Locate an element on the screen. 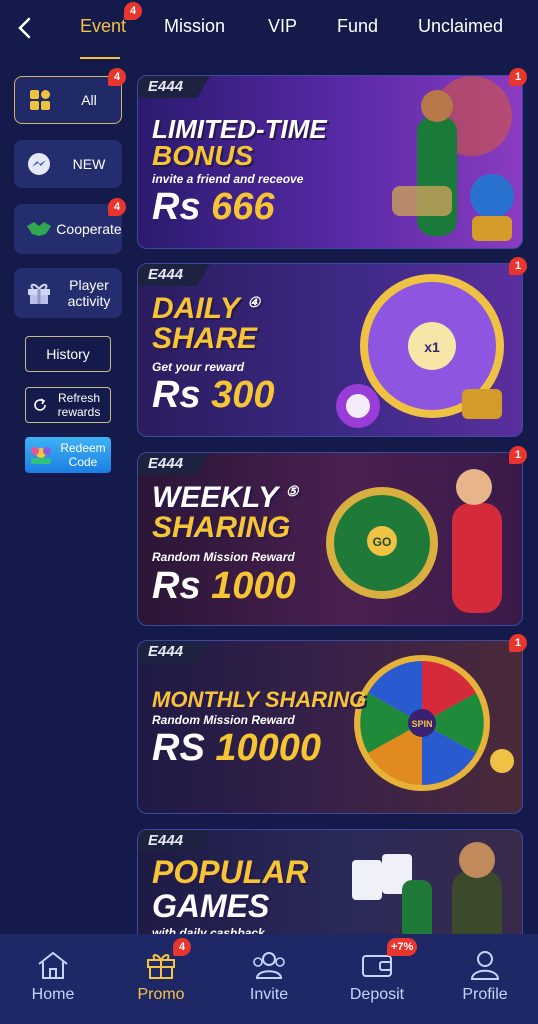  refresh-icon is located at coordinates (40, 404).